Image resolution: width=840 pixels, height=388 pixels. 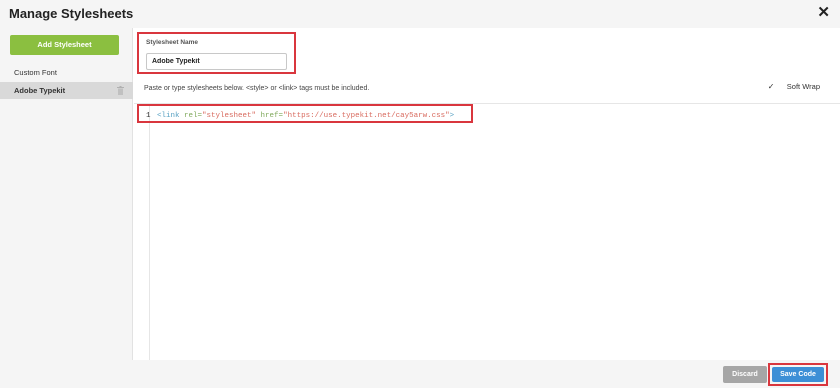 What do you see at coordinates (142, 232) in the screenshot?
I see `editor-gutter` at bounding box center [142, 232].